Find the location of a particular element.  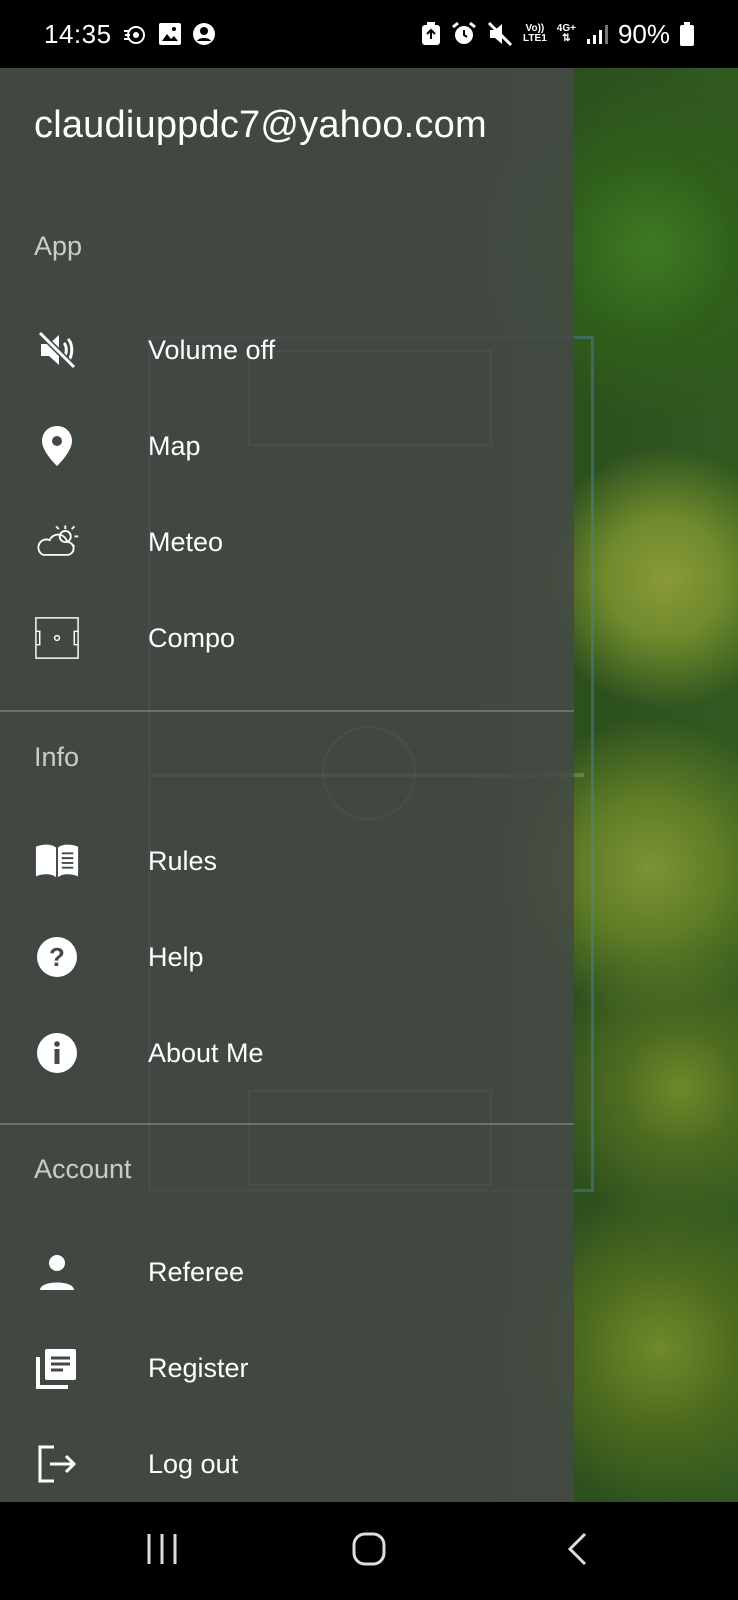

menu-label: Log out is located at coordinates (193, 1463).